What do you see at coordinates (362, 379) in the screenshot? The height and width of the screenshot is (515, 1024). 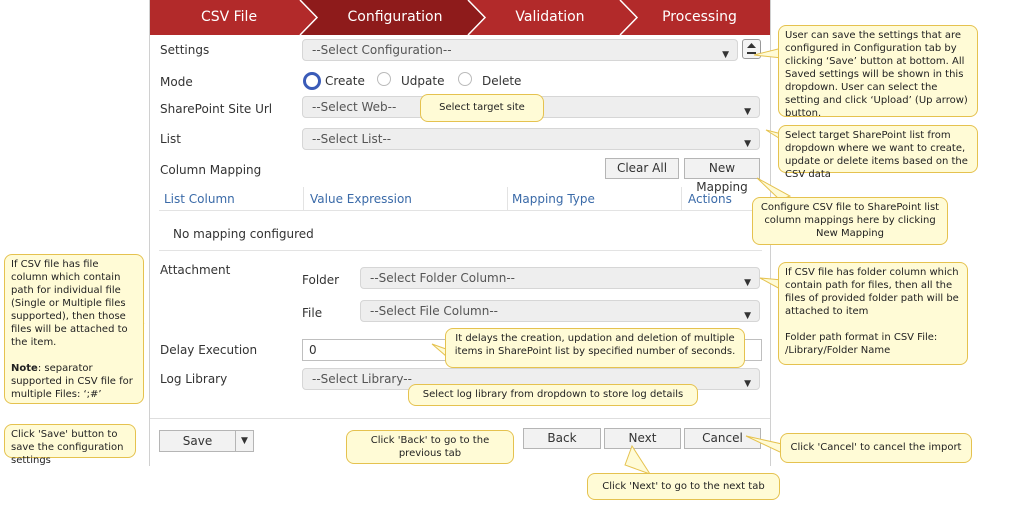 I see `log-library-value: --Select Library--` at bounding box center [362, 379].